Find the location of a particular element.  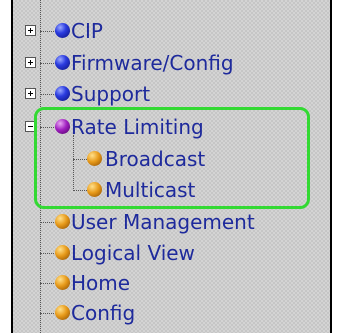

tree-item-label: Config is located at coordinates (103, 313).